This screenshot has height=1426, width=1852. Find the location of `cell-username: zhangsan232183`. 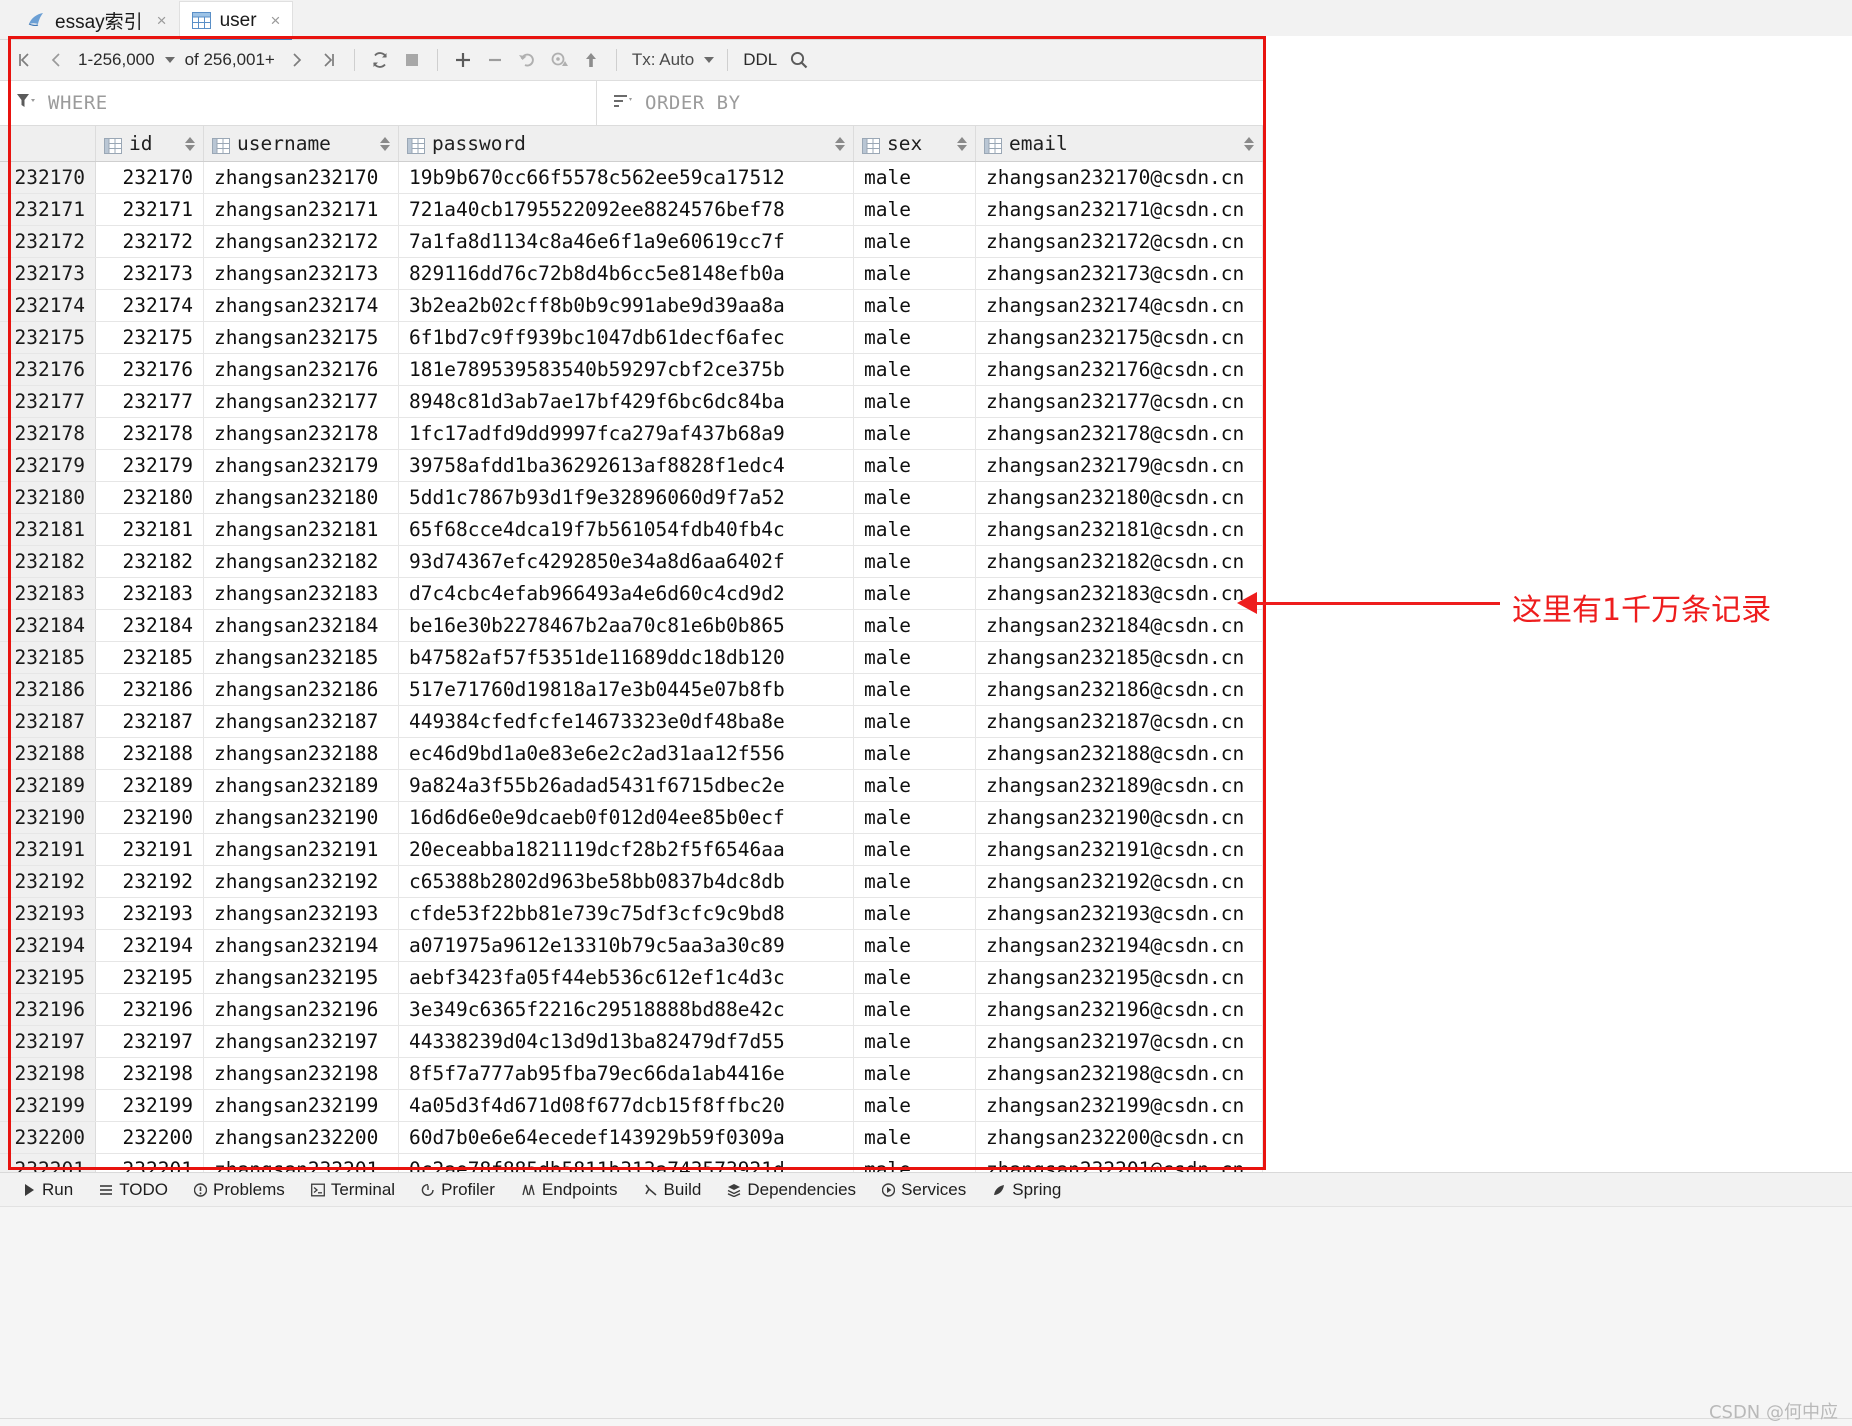

cell-username: zhangsan232183 is located at coordinates (301, 593).